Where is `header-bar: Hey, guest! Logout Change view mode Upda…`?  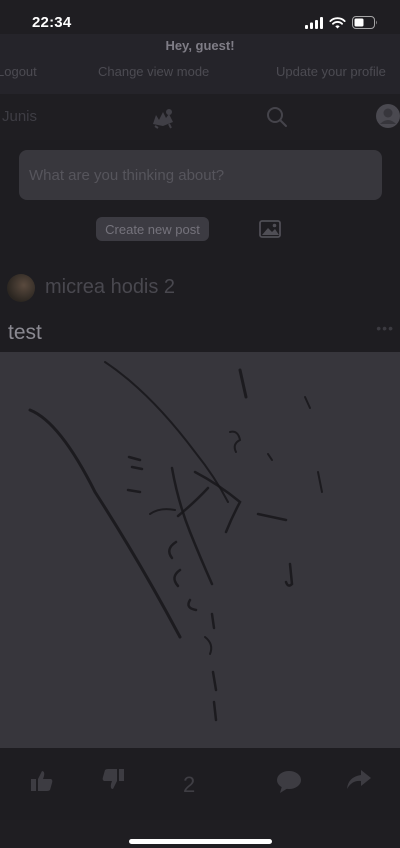 header-bar: Hey, guest! Logout Change view mode Upda… is located at coordinates (200, 64).